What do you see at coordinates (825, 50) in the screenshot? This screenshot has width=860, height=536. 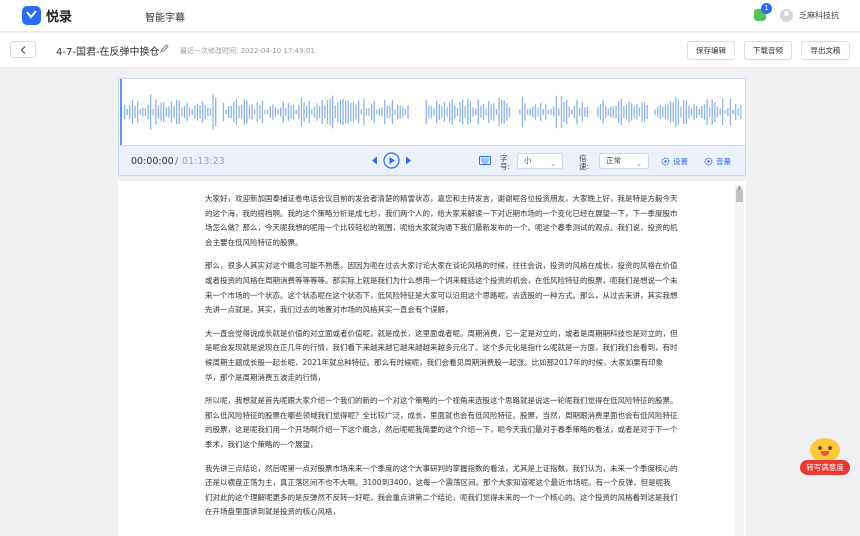 I see `export-document-button: 导出文稿` at bounding box center [825, 50].